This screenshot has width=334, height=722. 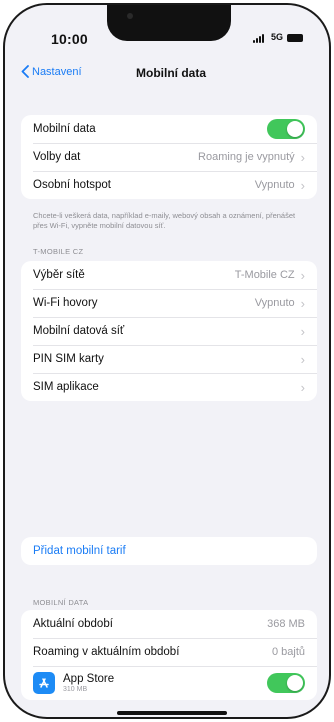 What do you see at coordinates (68, 359) in the screenshot?
I see `sim-pin-label: PIN SIM karty` at bounding box center [68, 359].